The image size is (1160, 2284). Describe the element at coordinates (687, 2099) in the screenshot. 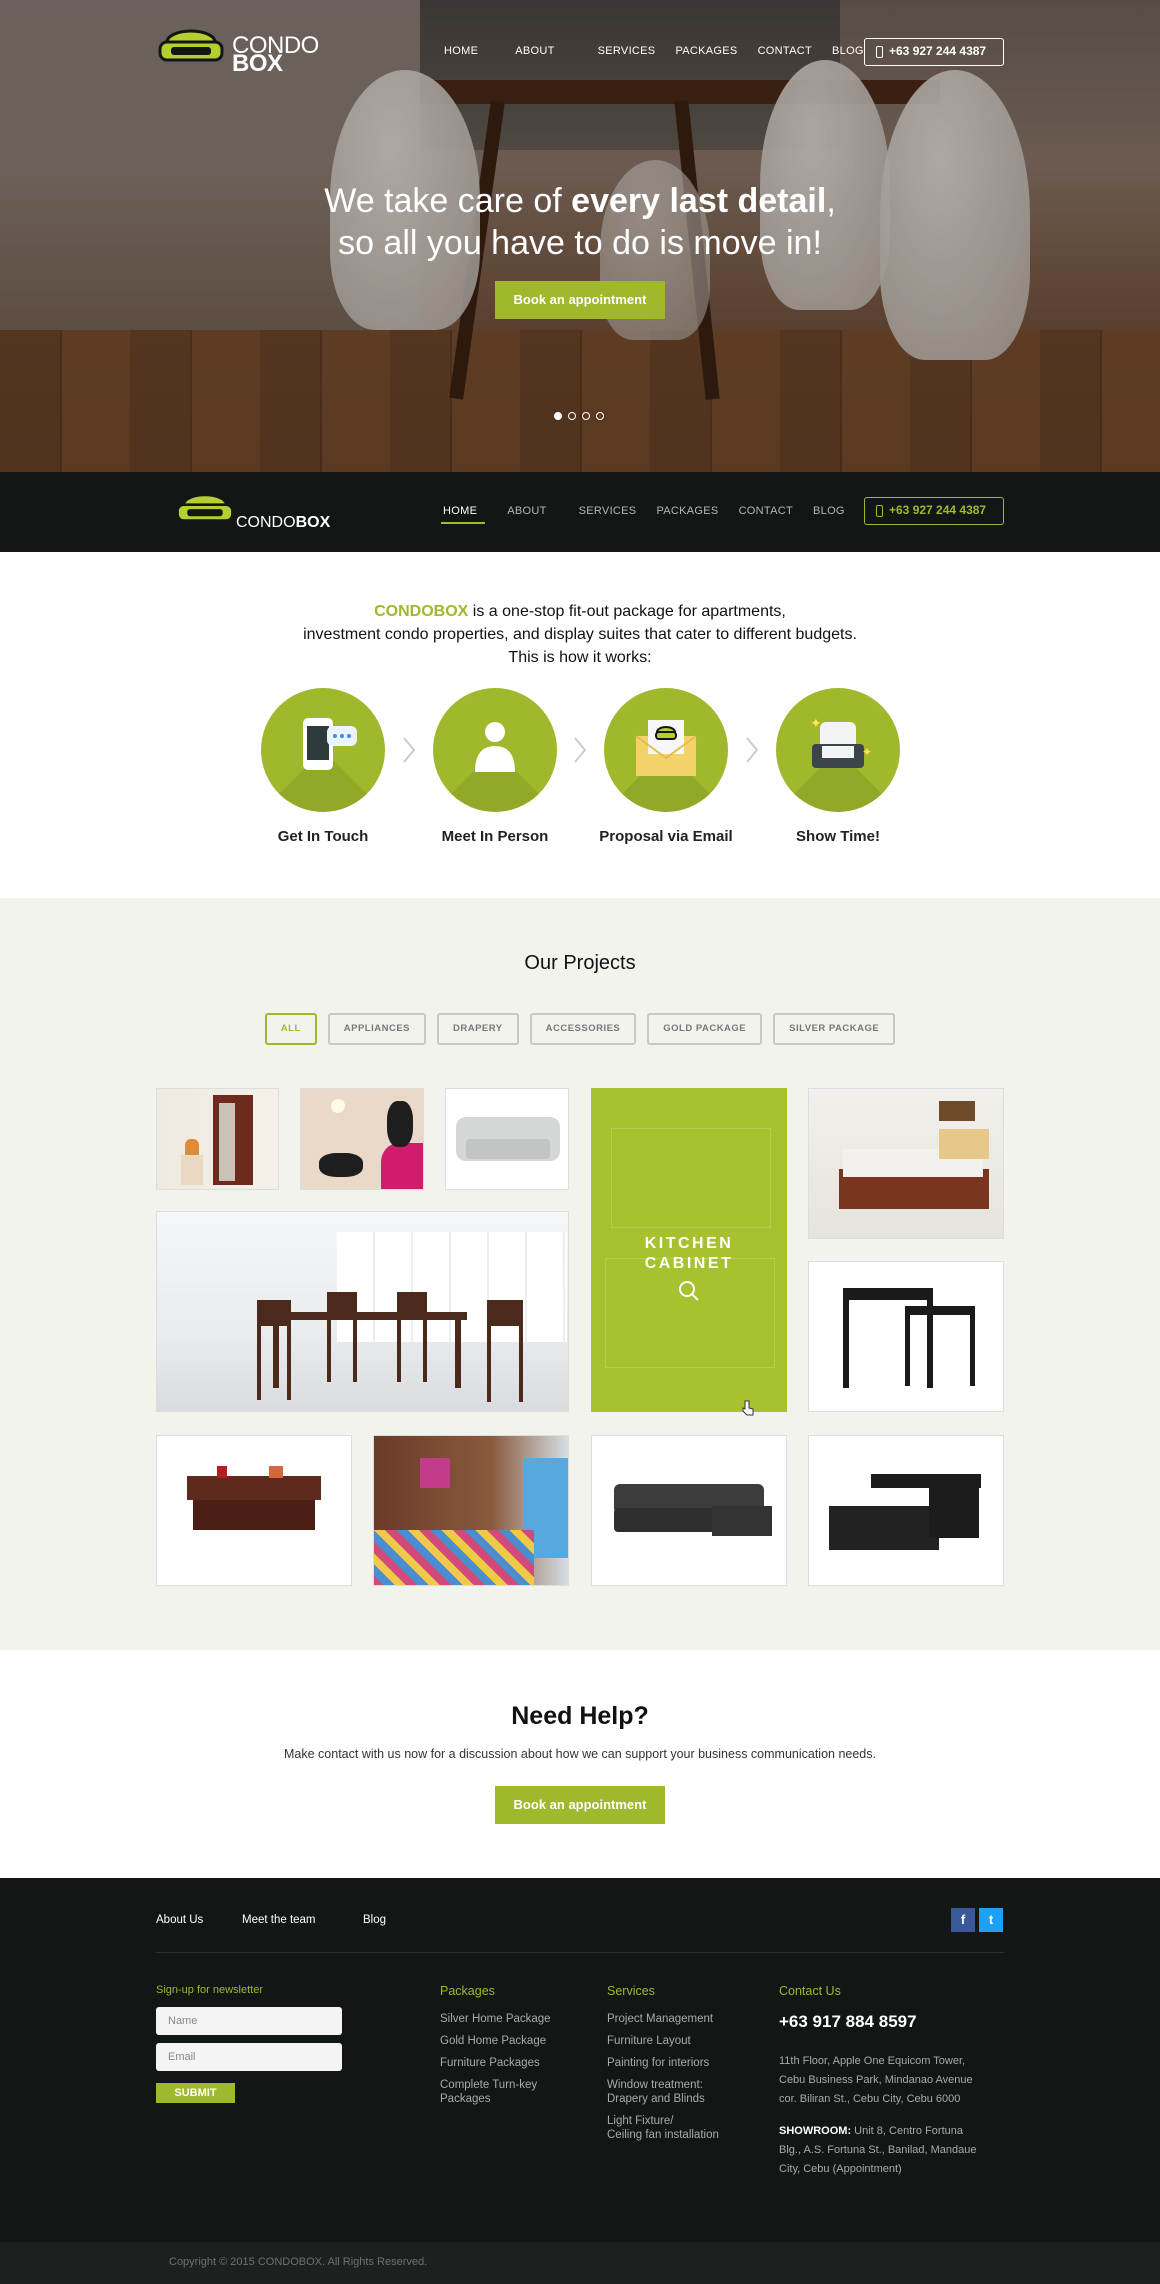

I see `footer-service-link: Drapery and Blinds` at that location.